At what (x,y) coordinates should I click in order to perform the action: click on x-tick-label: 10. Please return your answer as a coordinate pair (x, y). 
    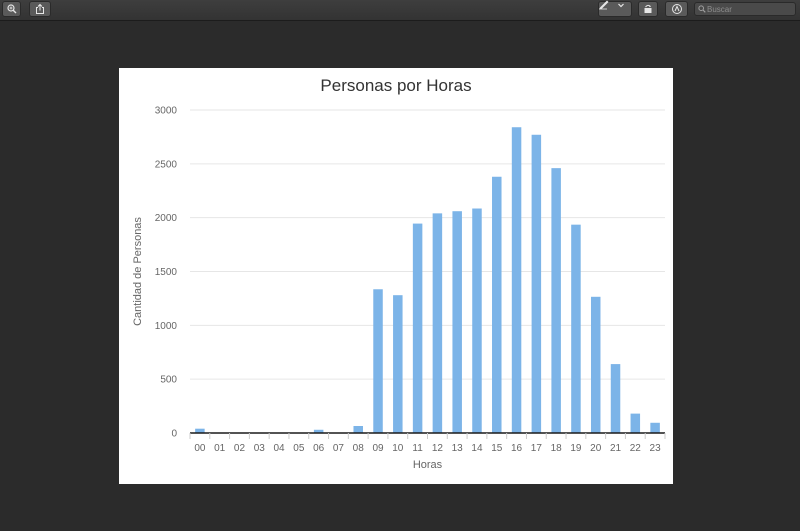
    Looking at the image, I should click on (398, 448).